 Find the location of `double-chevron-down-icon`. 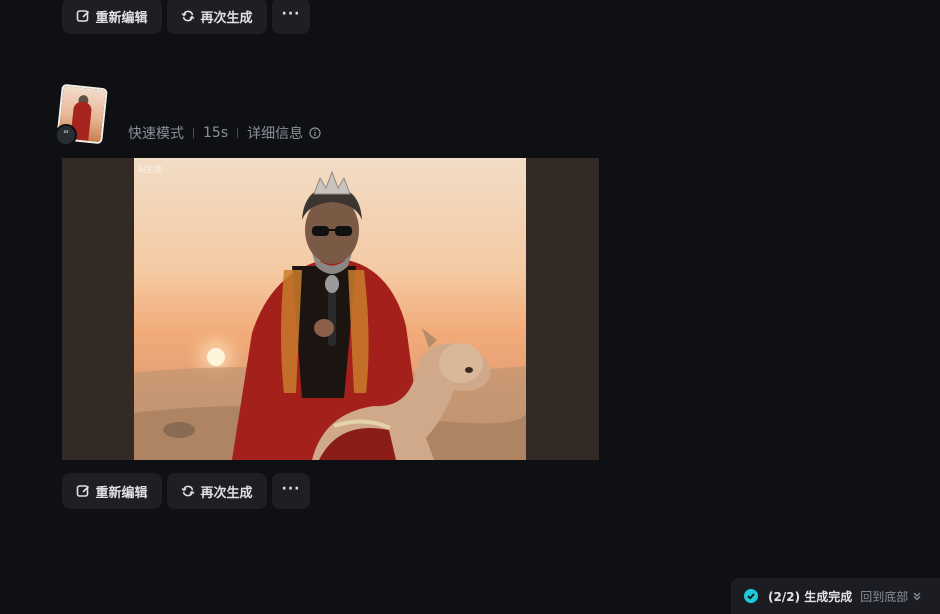

double-chevron-down-icon is located at coordinates (917, 596).